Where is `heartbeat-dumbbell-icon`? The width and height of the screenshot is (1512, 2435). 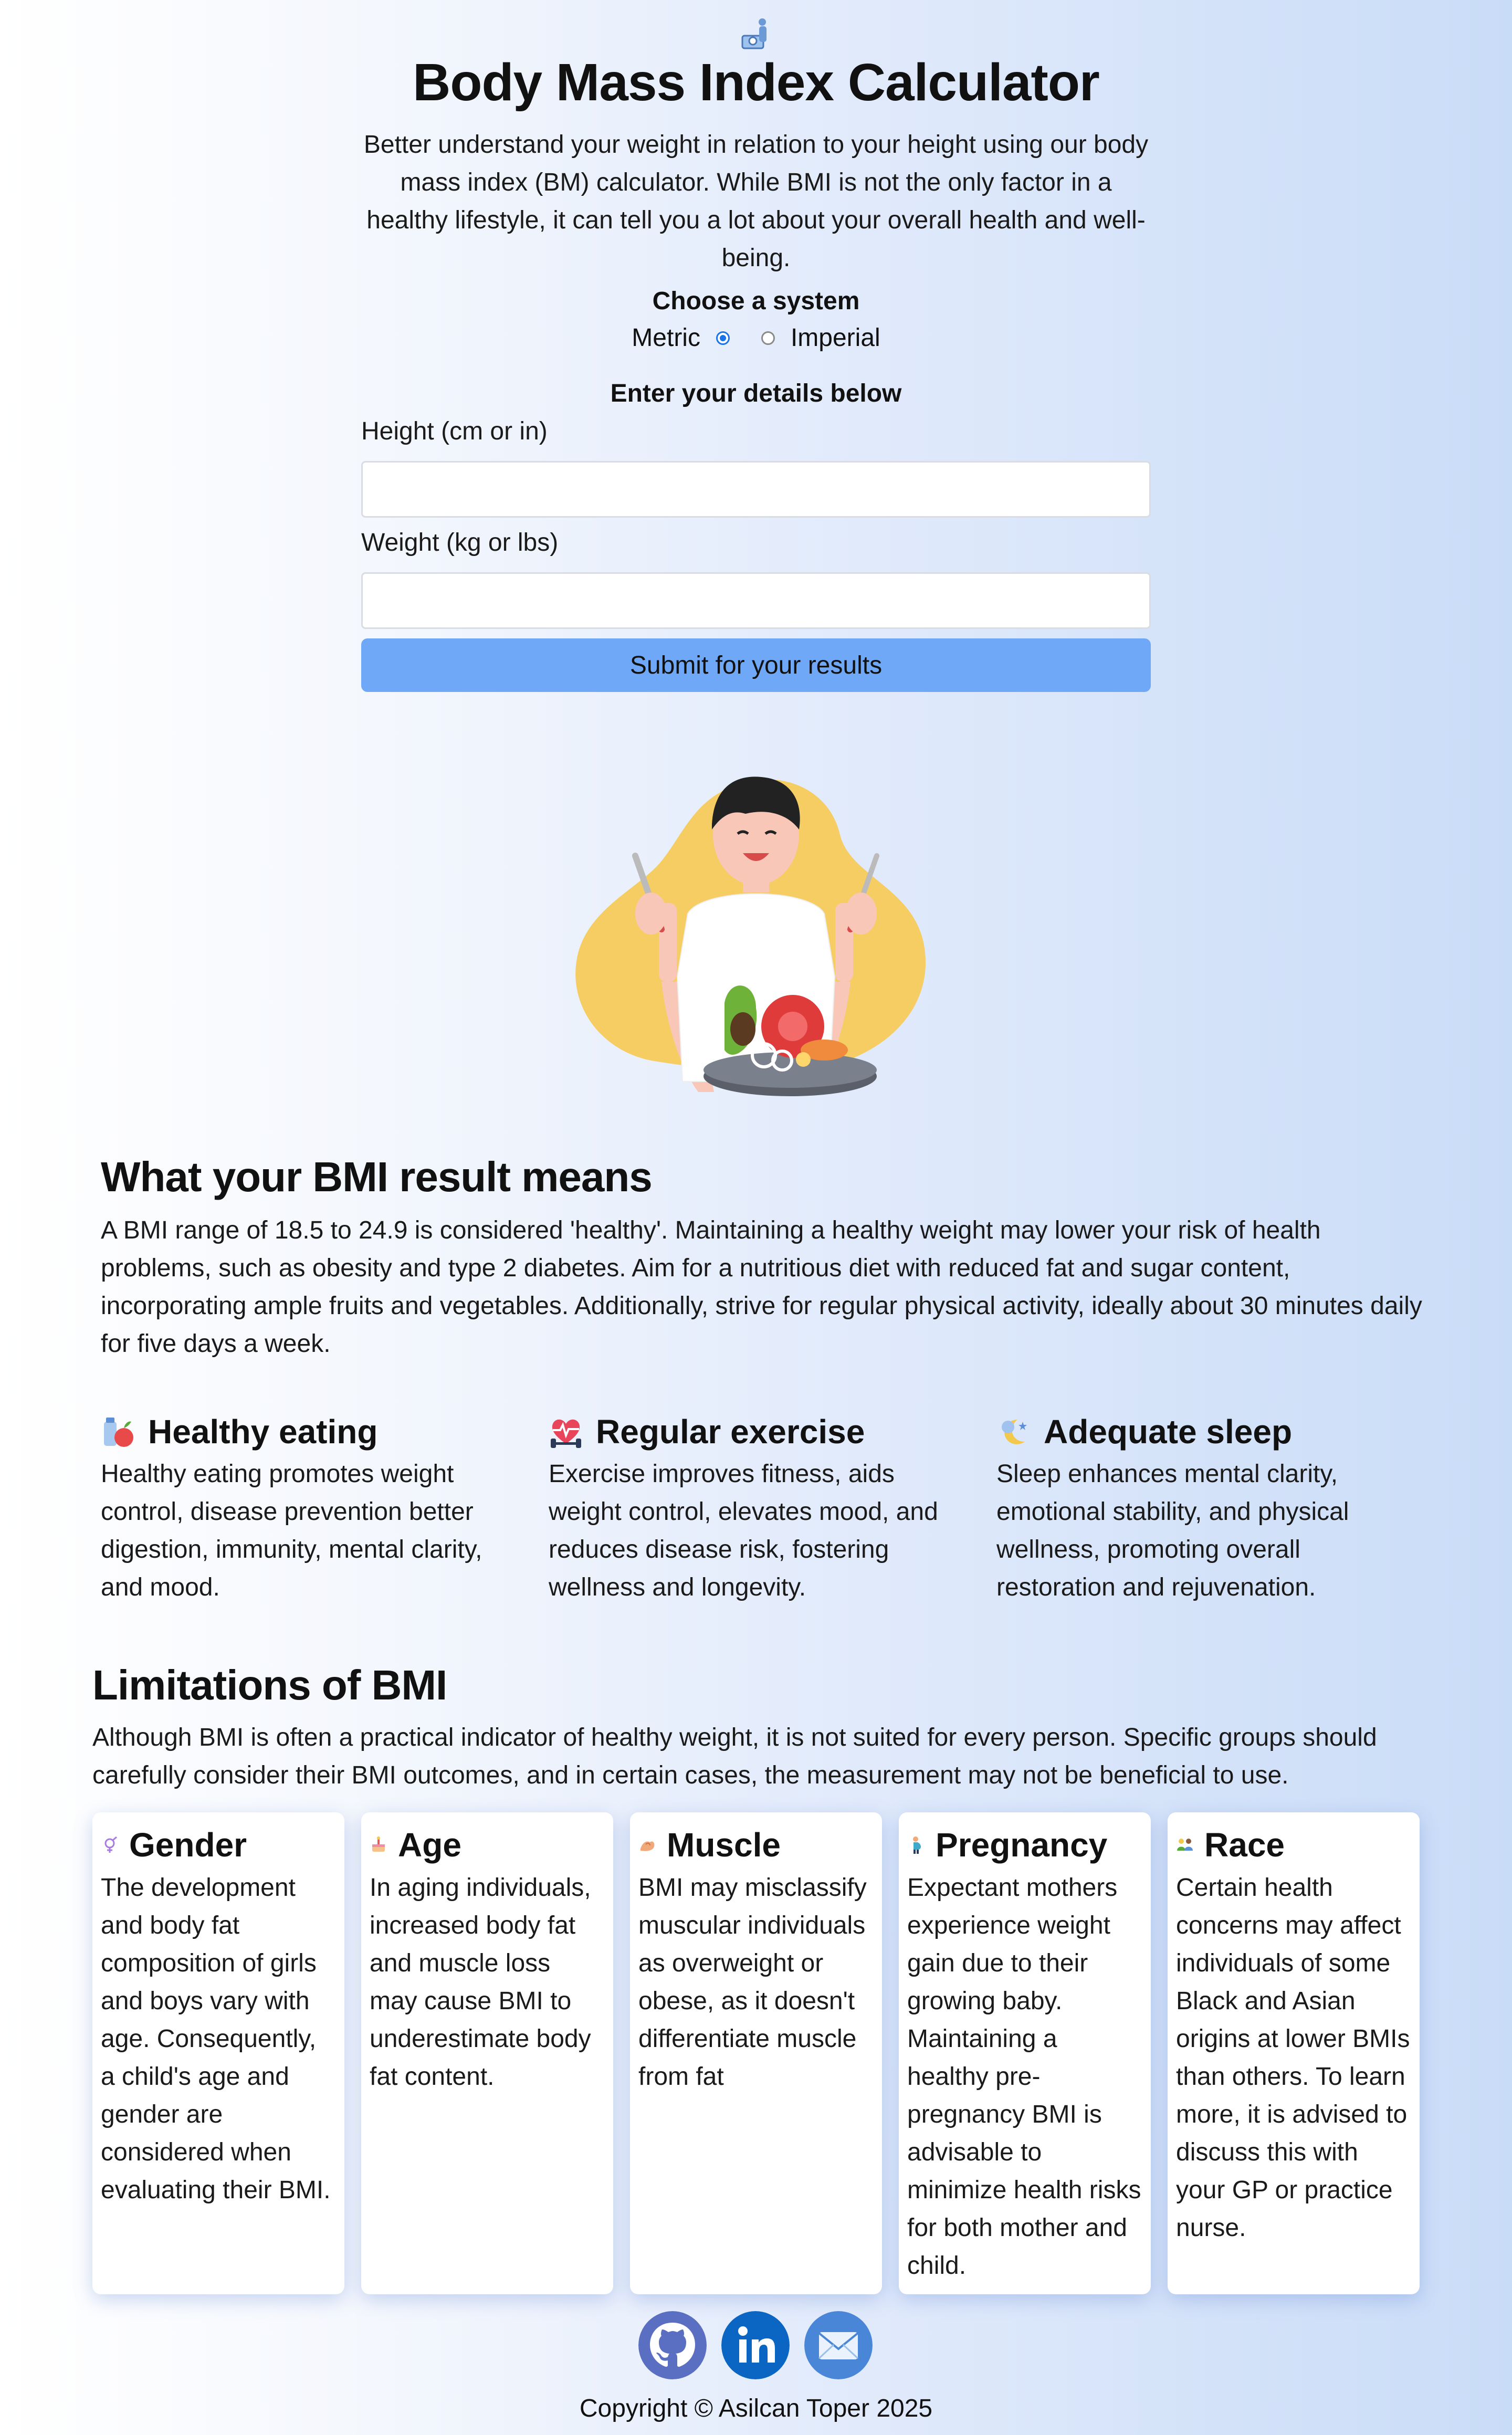
heartbeat-dumbbell-icon is located at coordinates (566, 1433).